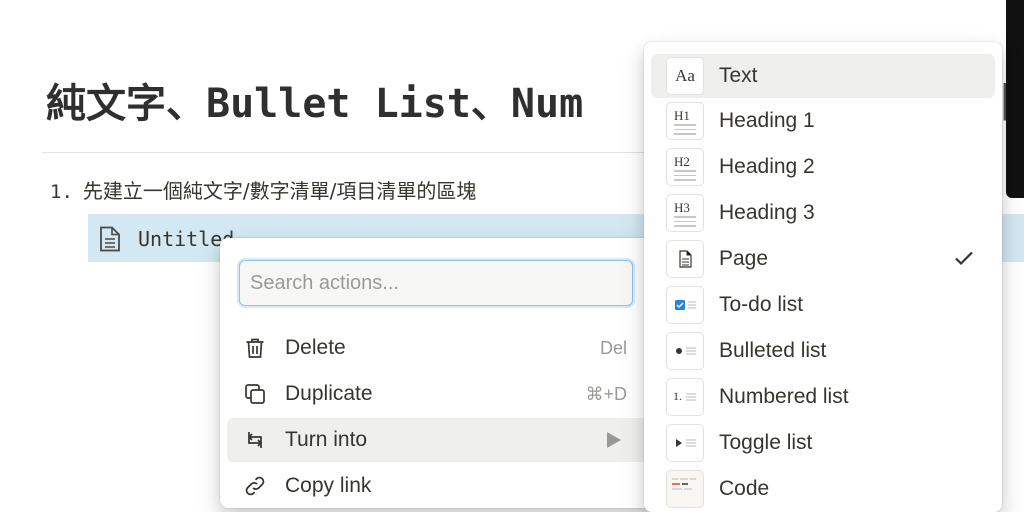 This screenshot has width=1024, height=512. I want to click on title-divider, so click(352, 152).